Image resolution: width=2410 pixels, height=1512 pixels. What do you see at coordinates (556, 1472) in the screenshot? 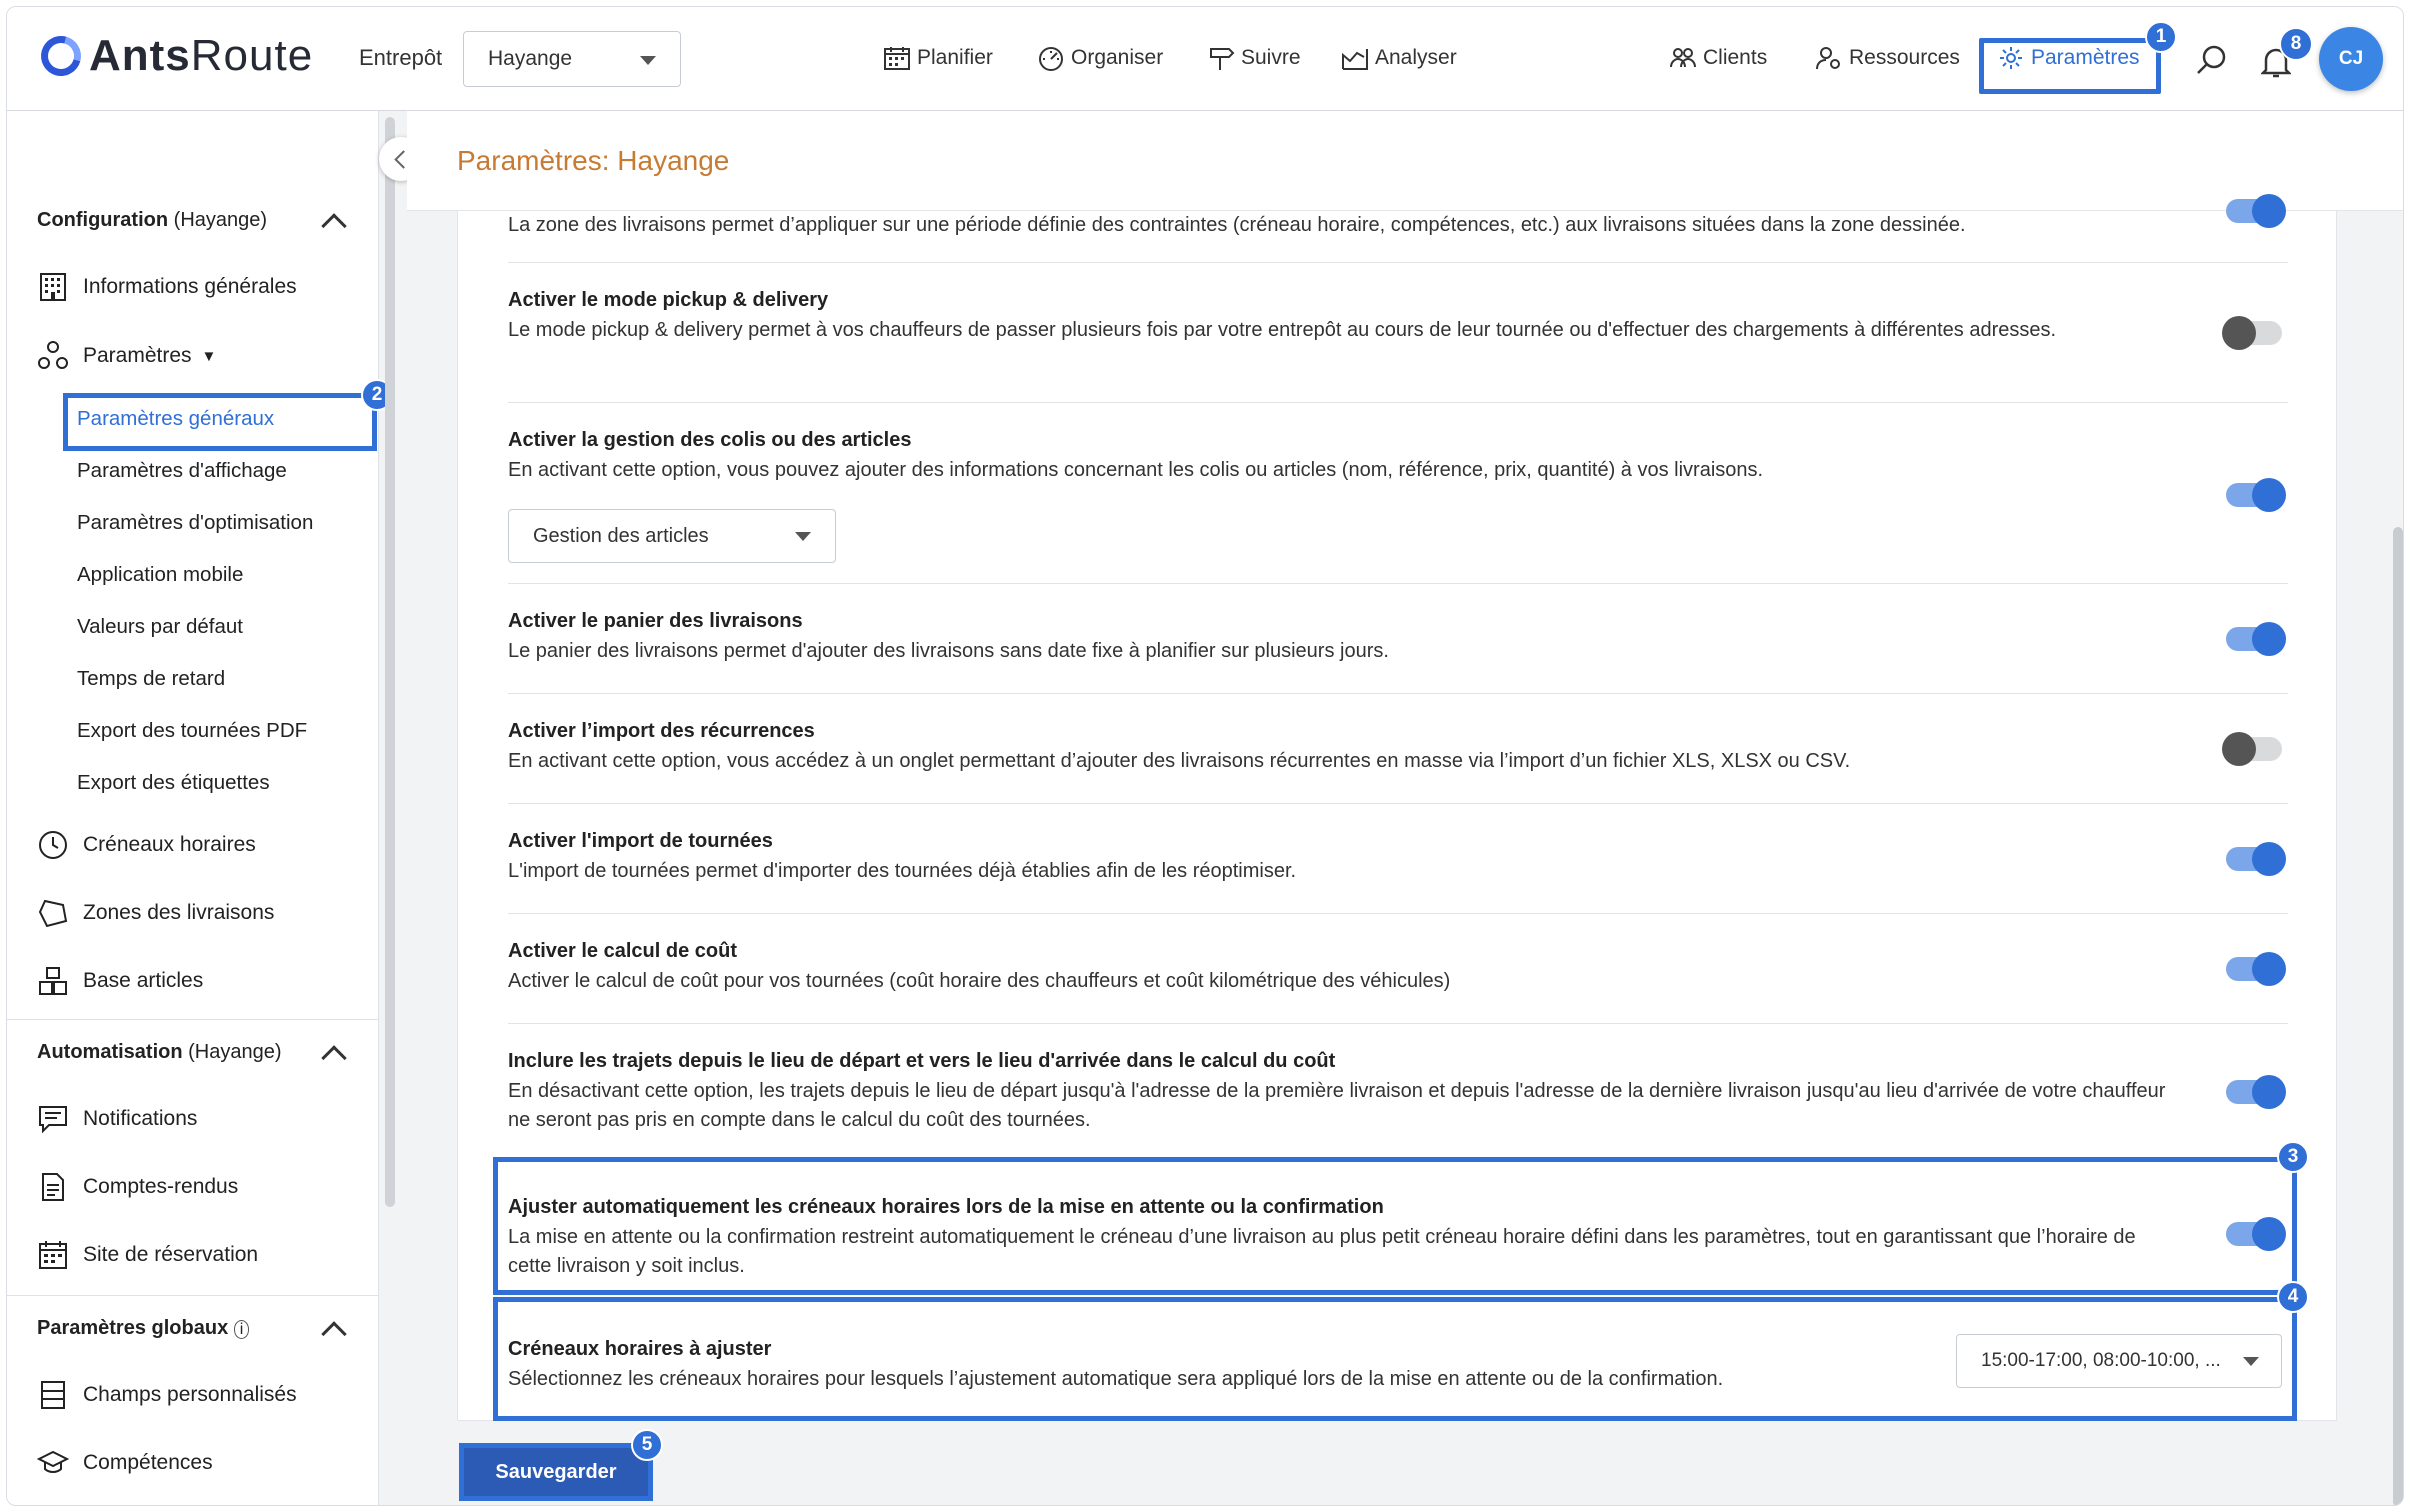
I see `save-button: Sauvegarder` at bounding box center [556, 1472].